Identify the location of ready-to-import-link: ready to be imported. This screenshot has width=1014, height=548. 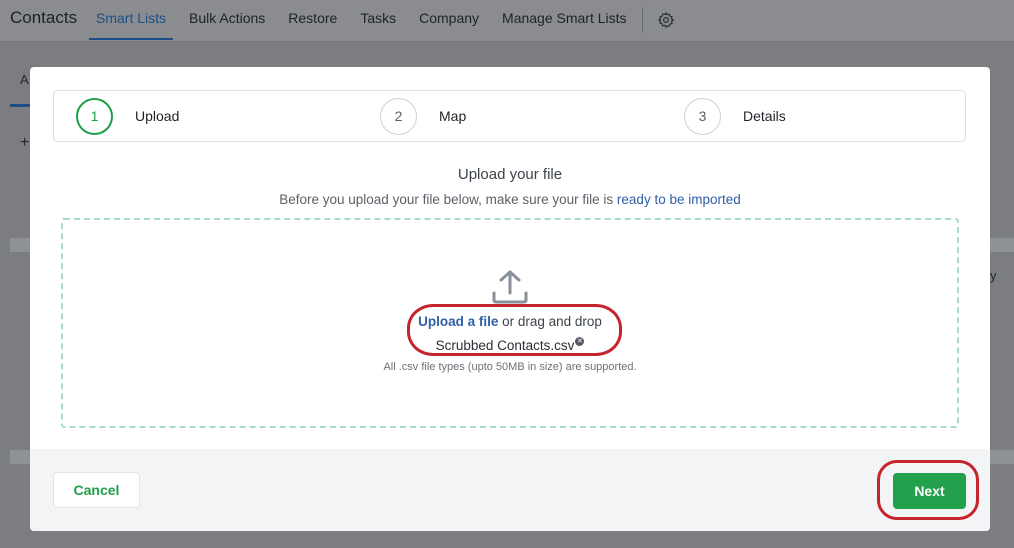
(679, 199).